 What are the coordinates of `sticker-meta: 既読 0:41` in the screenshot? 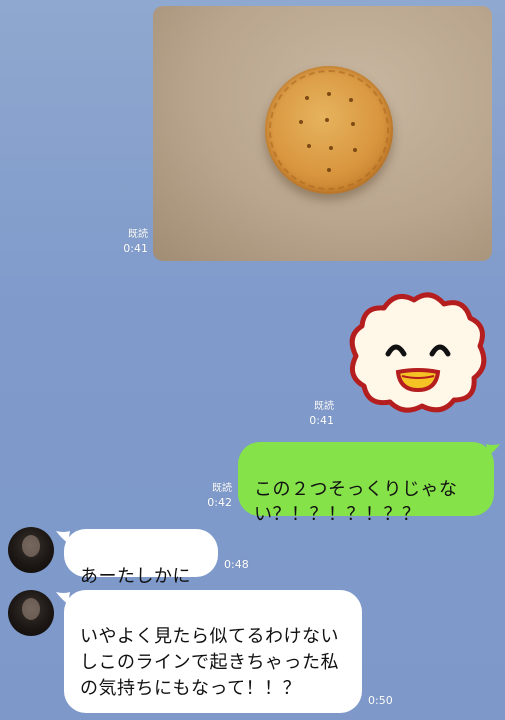 It's located at (314, 414).